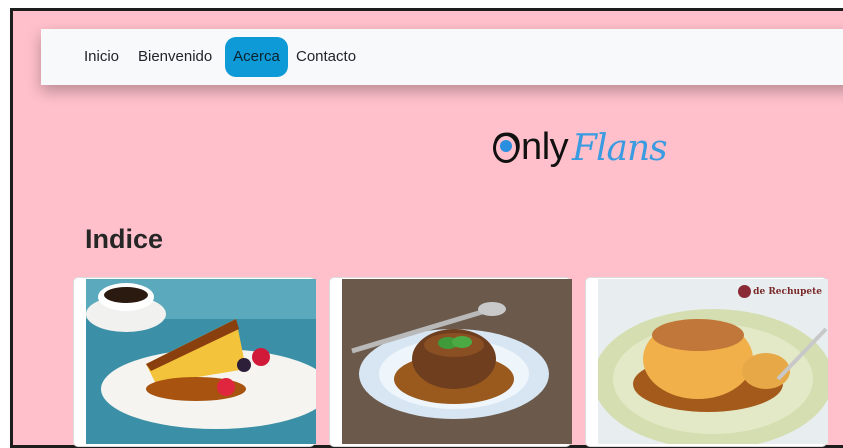 Image resolution: width=843 pixels, height=448 pixels. I want to click on watermark-logo: de Rechupete, so click(780, 291).